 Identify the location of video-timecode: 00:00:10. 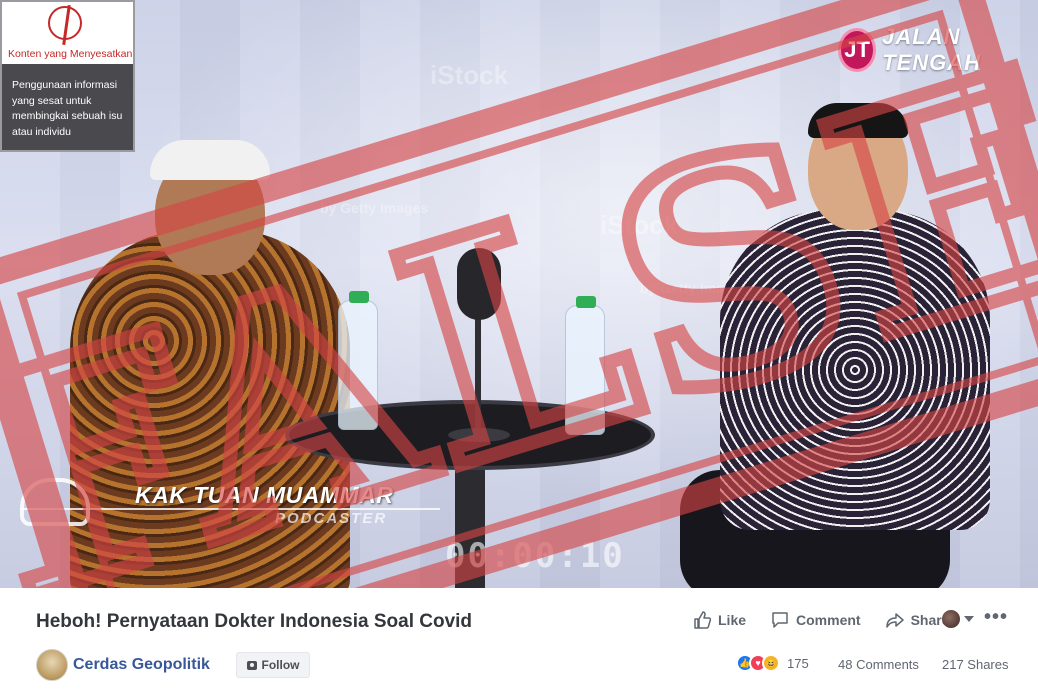
(535, 556).